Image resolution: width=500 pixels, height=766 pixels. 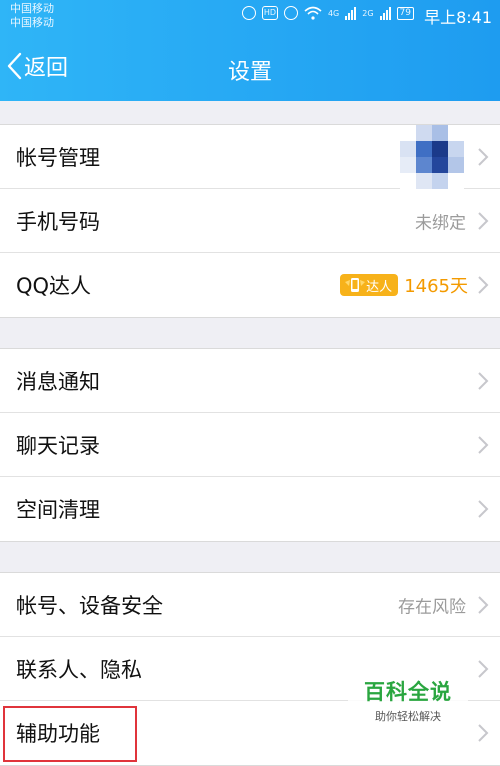 What do you see at coordinates (79, 669) in the screenshot?
I see `row-label: 联系人、隐私` at bounding box center [79, 669].